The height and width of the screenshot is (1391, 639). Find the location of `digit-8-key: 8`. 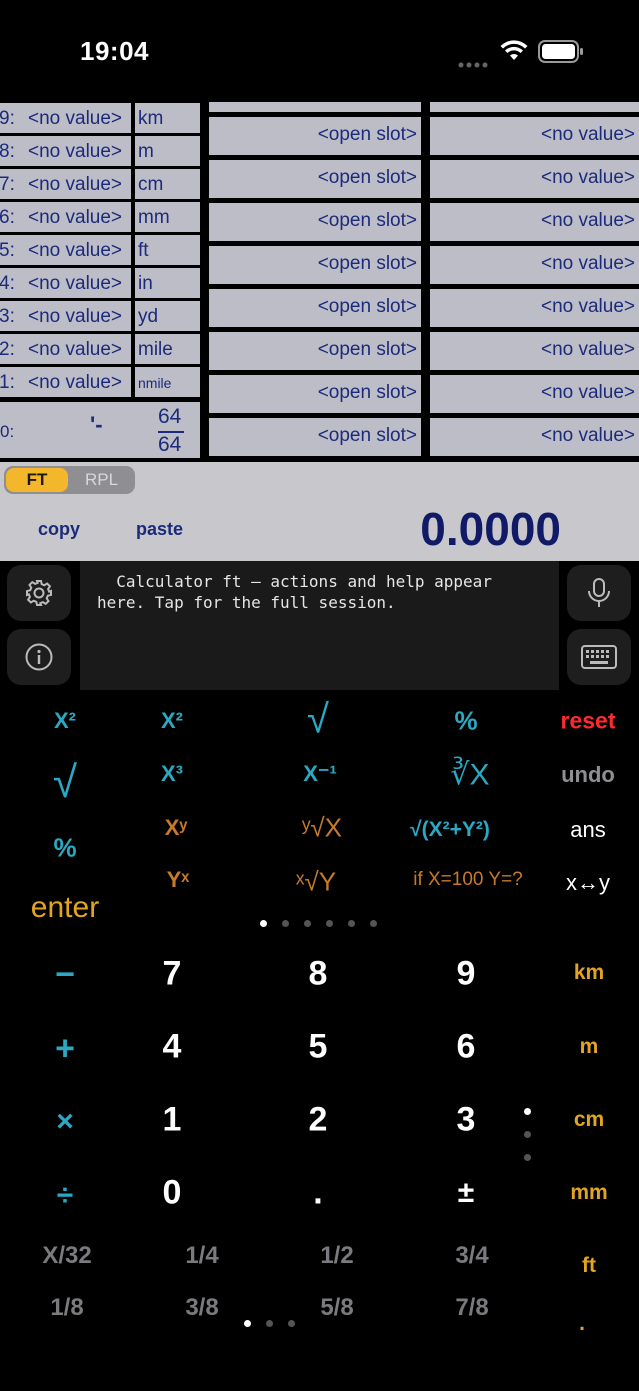

digit-8-key: 8 is located at coordinates (318, 974).